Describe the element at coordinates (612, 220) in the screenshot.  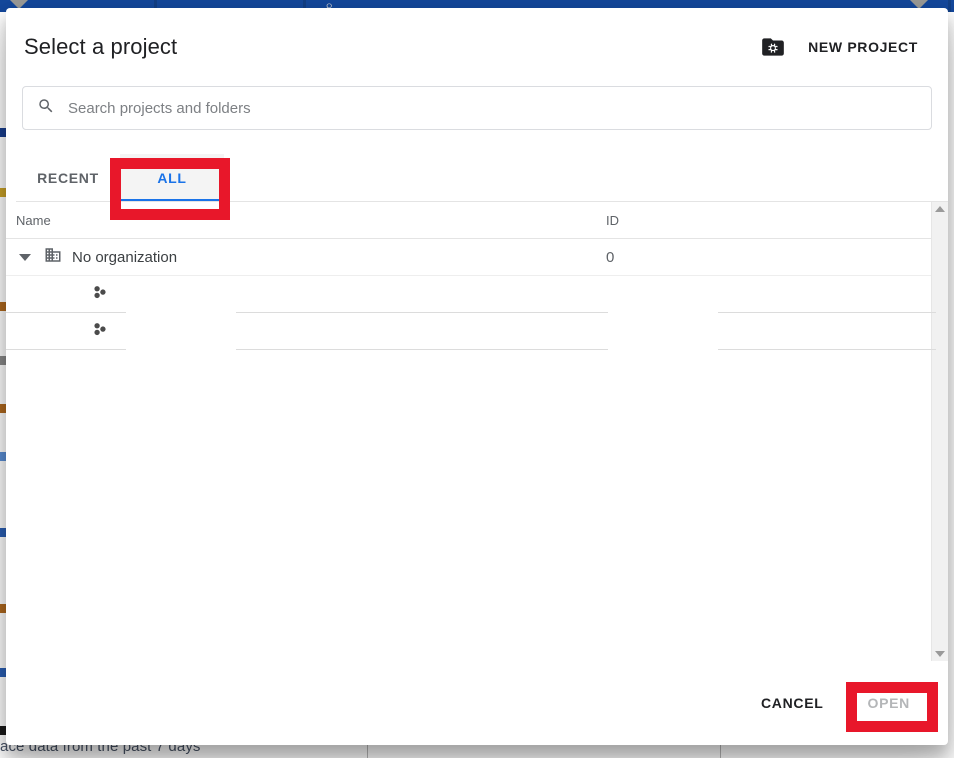
I see `column-header-id: ID` at that location.